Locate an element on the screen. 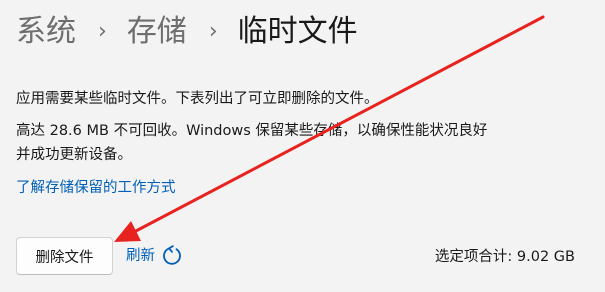  refresh-icon is located at coordinates (172, 255).